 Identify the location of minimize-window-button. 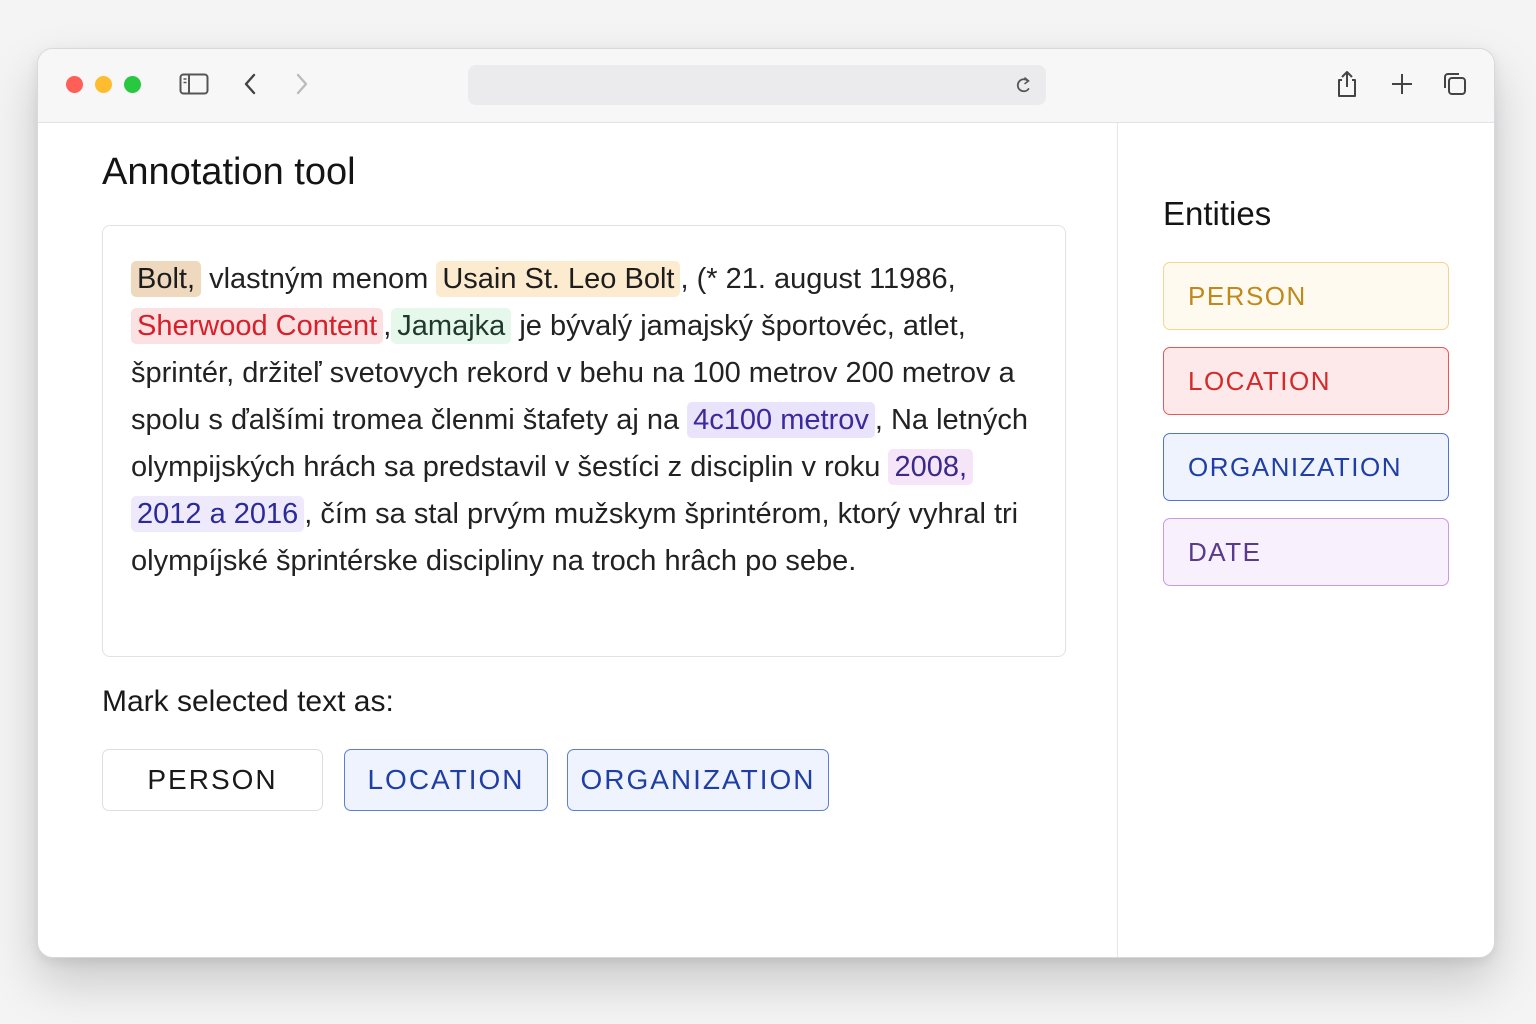
(103, 84).